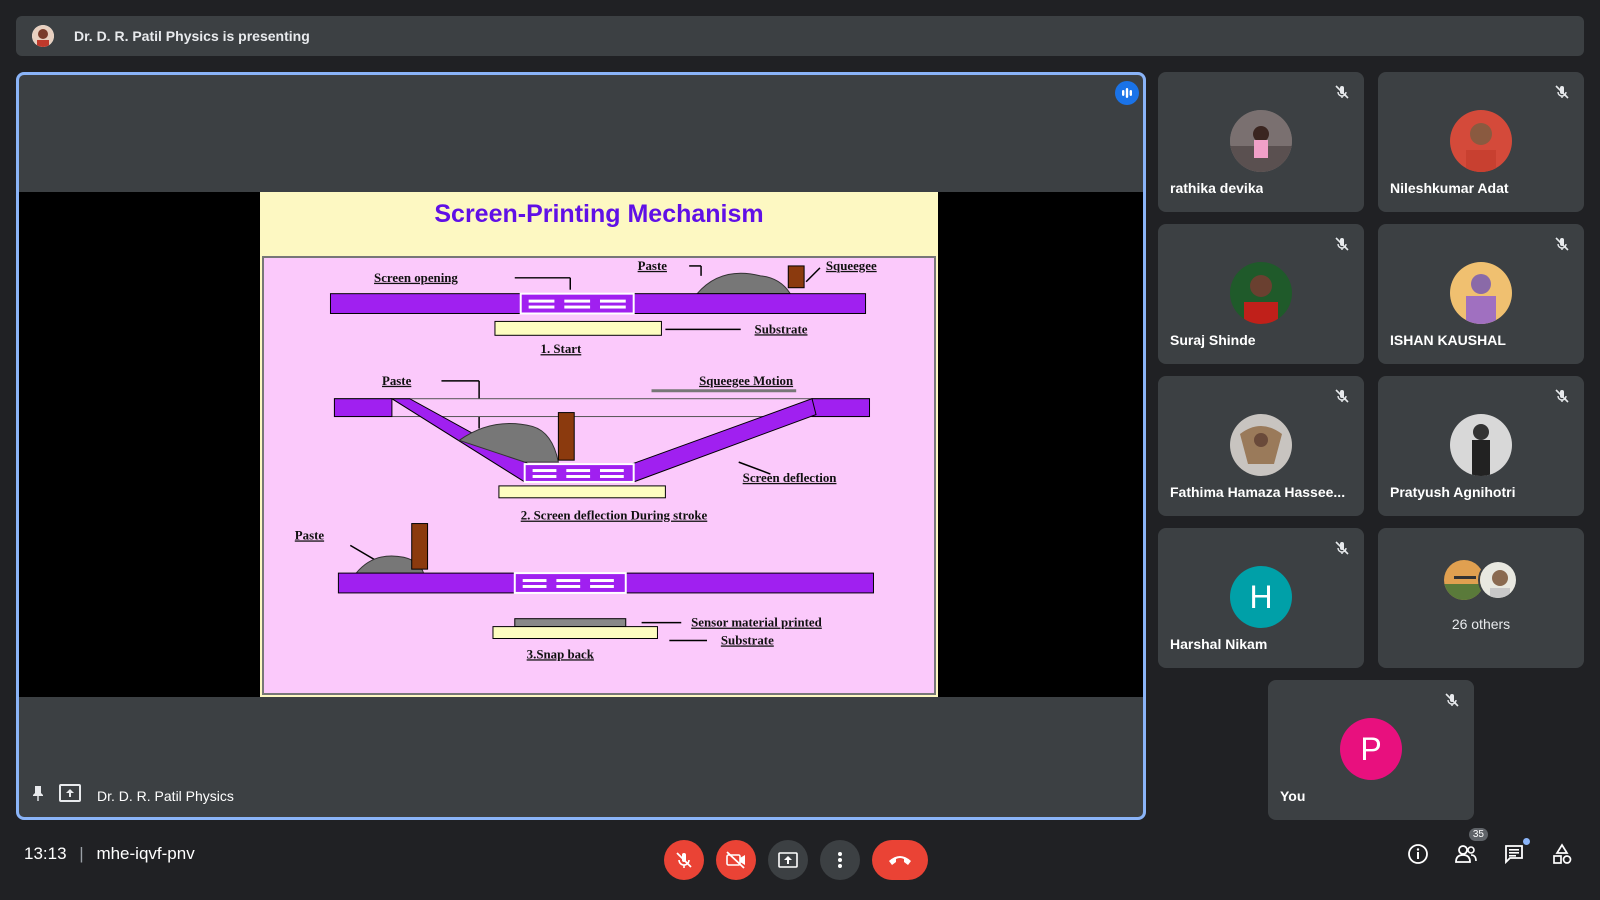 This screenshot has height=900, width=1600. I want to click on participant-tile: Nileshkumar Adat, so click(1481, 142).